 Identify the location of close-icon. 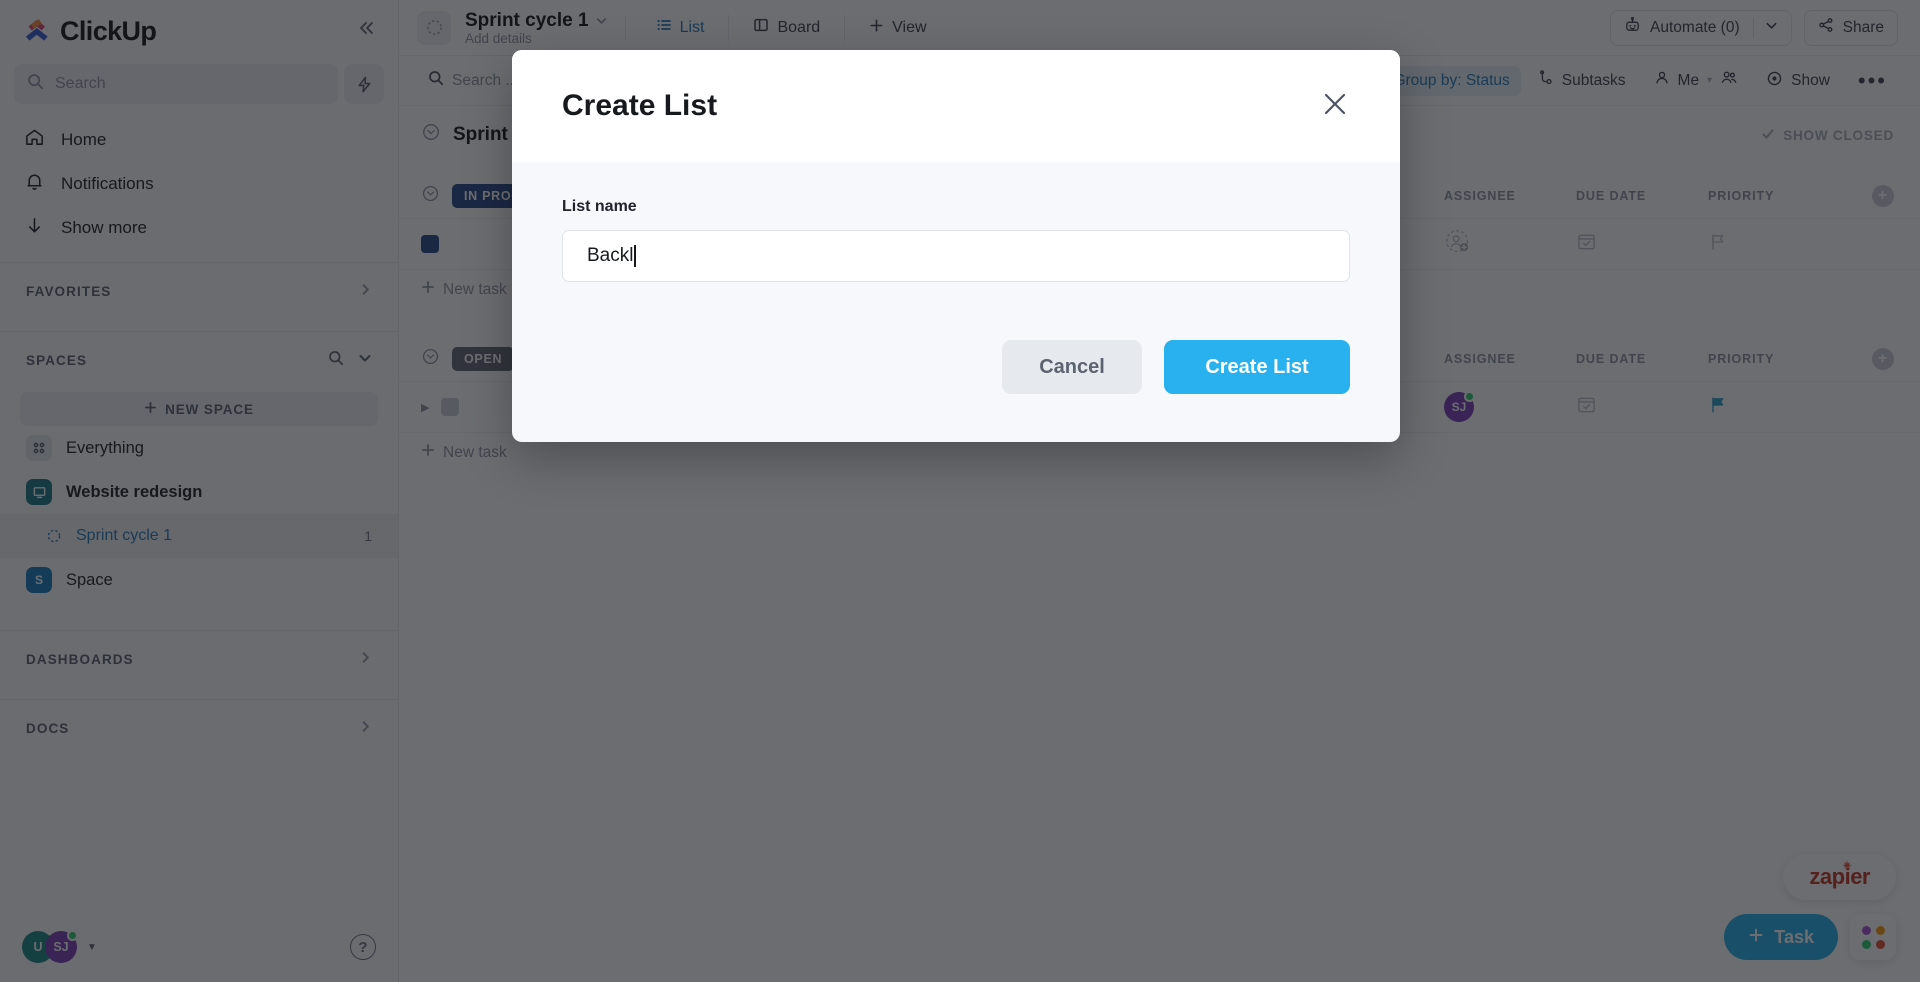
(1335, 106).